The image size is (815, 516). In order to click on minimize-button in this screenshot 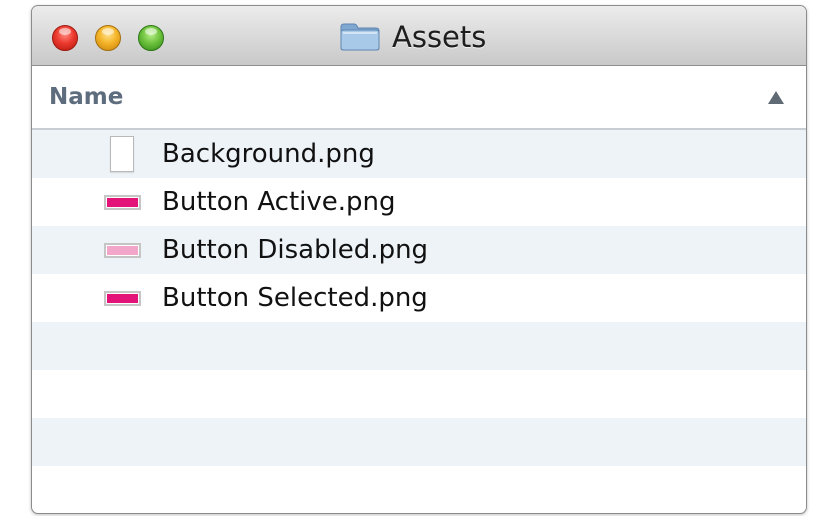, I will do `click(108, 38)`.